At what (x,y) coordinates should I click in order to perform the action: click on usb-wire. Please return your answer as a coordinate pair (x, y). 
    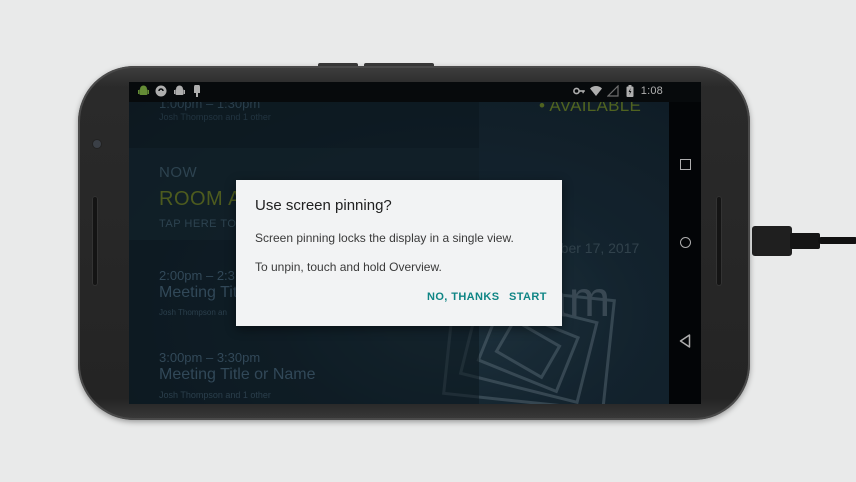
    Looking at the image, I should click on (837, 240).